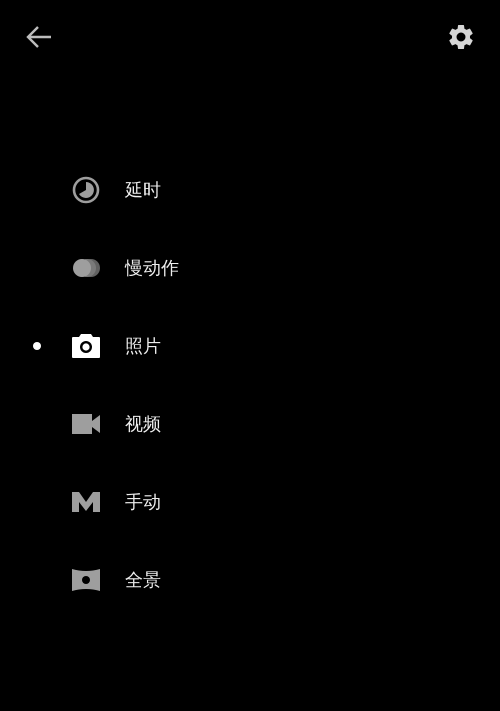 Image resolution: width=500 pixels, height=711 pixels. Describe the element at coordinates (86, 268) in the screenshot. I see `slow-motion-icon` at that location.